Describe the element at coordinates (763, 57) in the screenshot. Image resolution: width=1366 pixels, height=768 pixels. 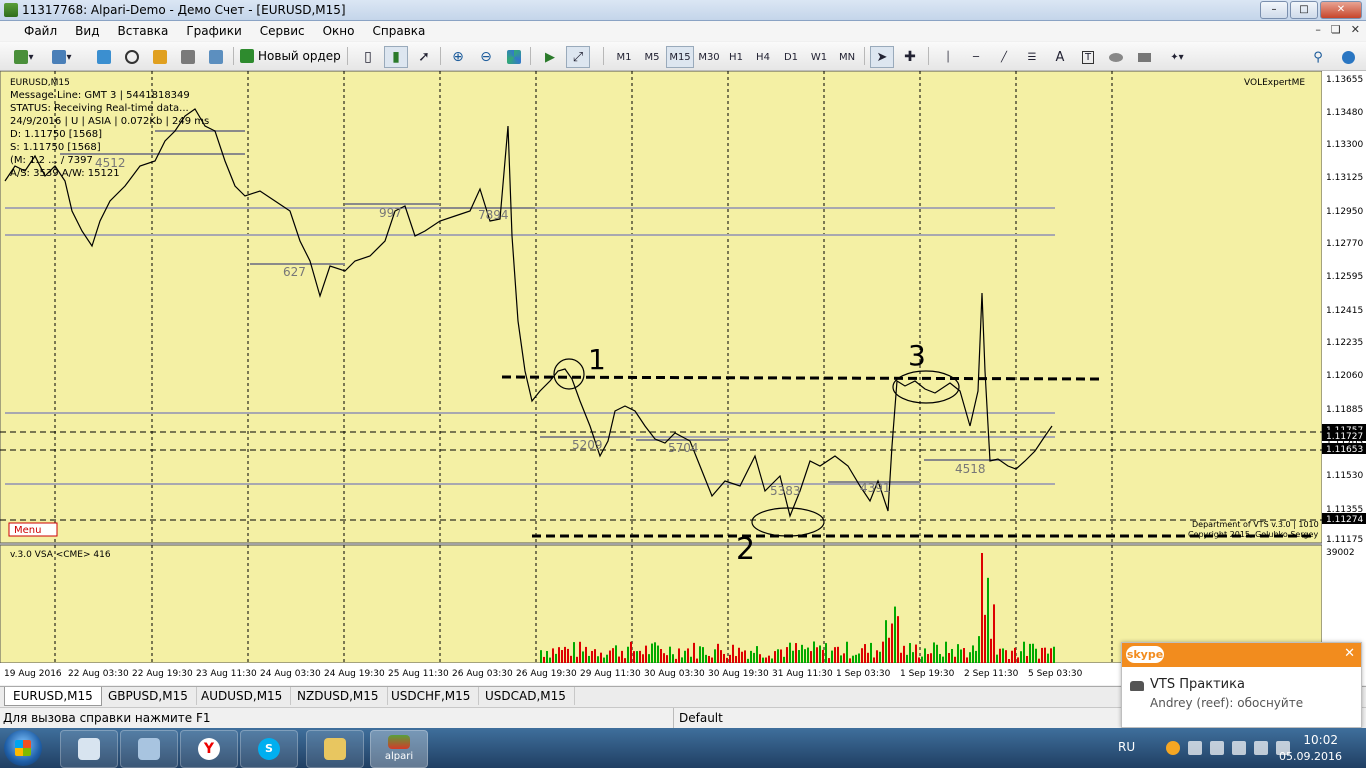
I see `timeframe-h4: H4` at that location.